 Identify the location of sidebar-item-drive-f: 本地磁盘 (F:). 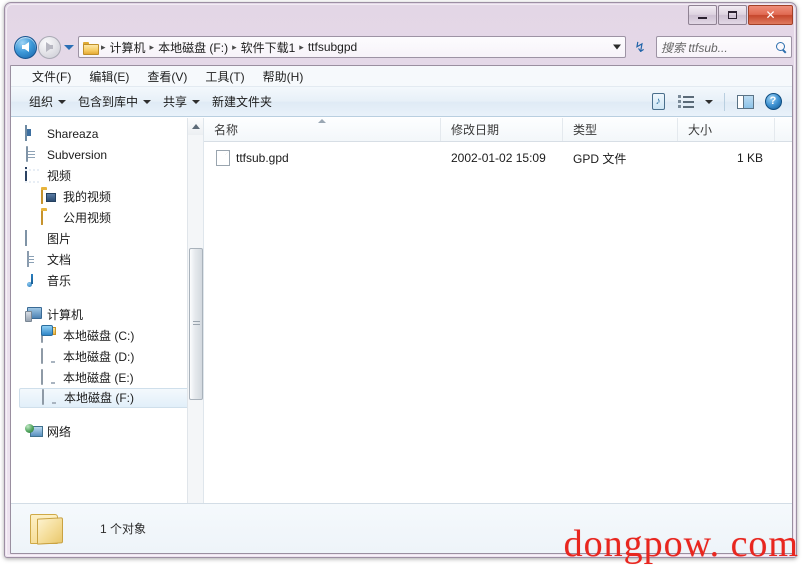
(109, 398).